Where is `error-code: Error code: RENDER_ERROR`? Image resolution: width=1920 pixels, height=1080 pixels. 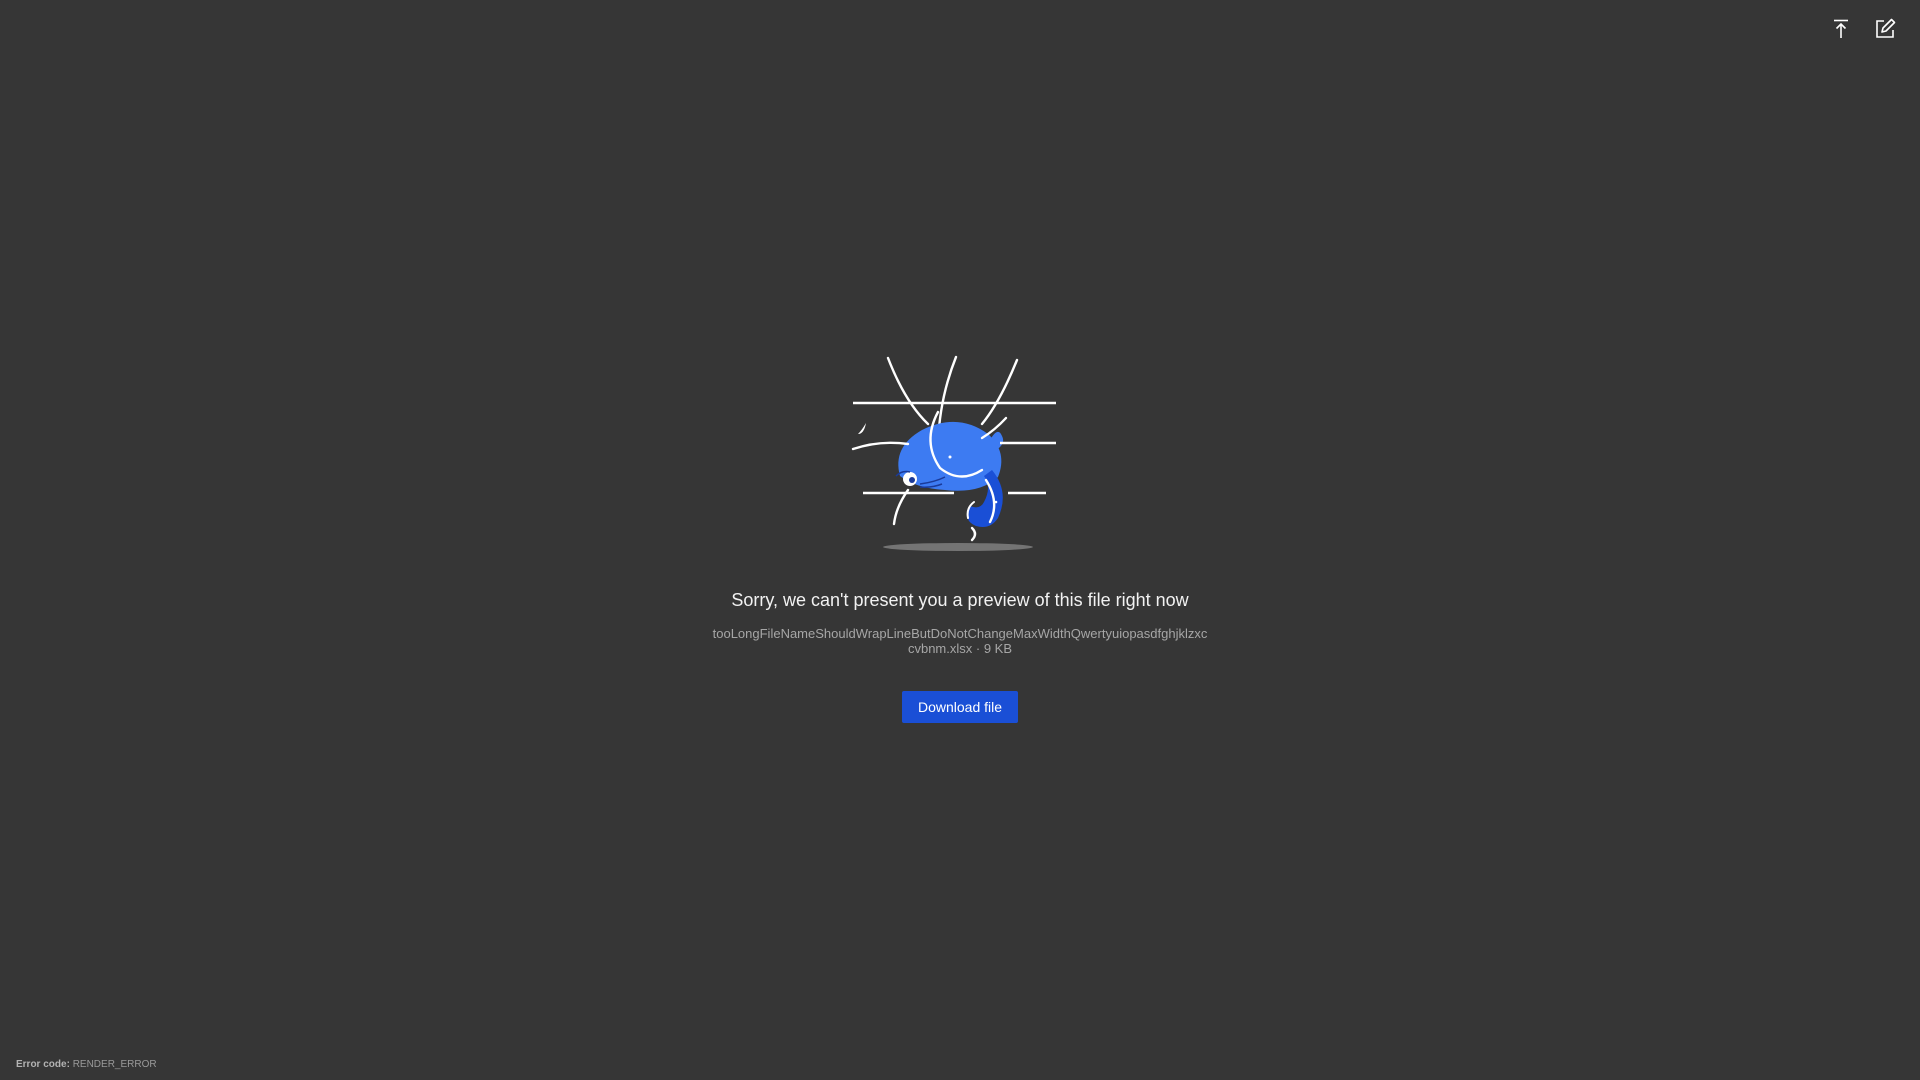 error-code: Error code: RENDER_ERROR is located at coordinates (86, 1064).